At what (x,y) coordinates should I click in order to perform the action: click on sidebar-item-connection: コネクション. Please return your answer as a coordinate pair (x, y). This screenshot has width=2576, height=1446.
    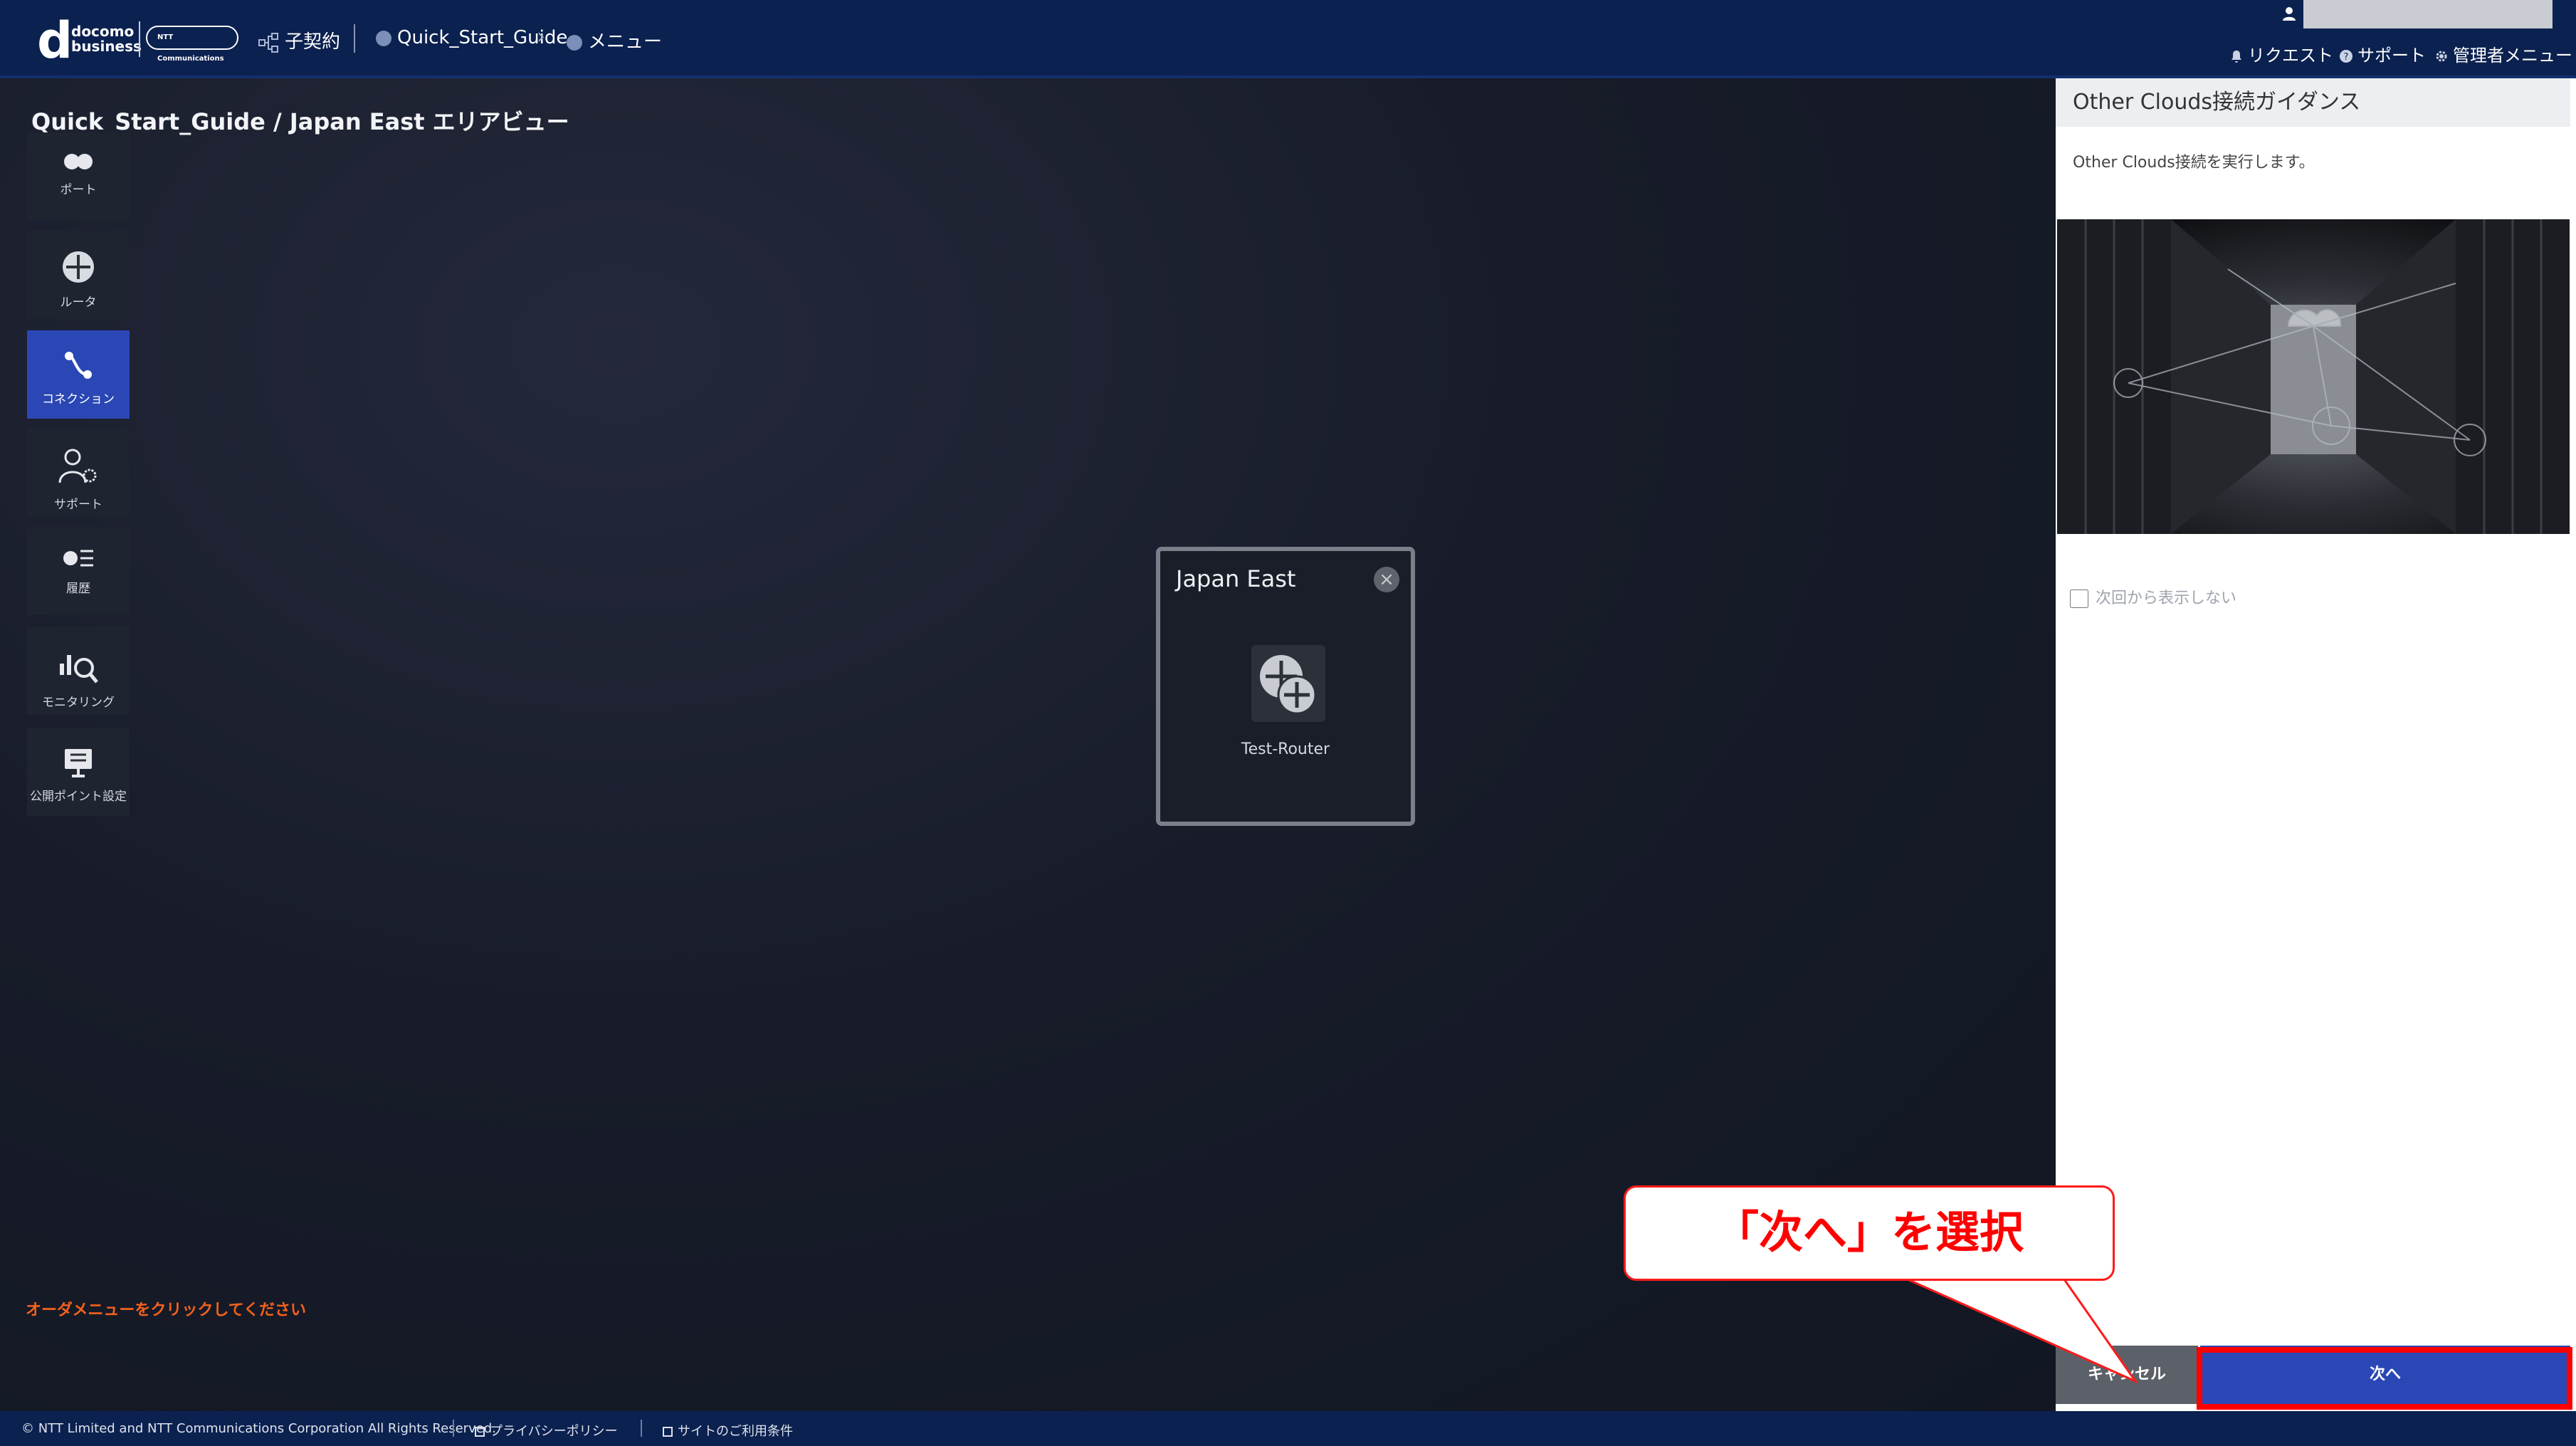
    Looking at the image, I should click on (79, 374).